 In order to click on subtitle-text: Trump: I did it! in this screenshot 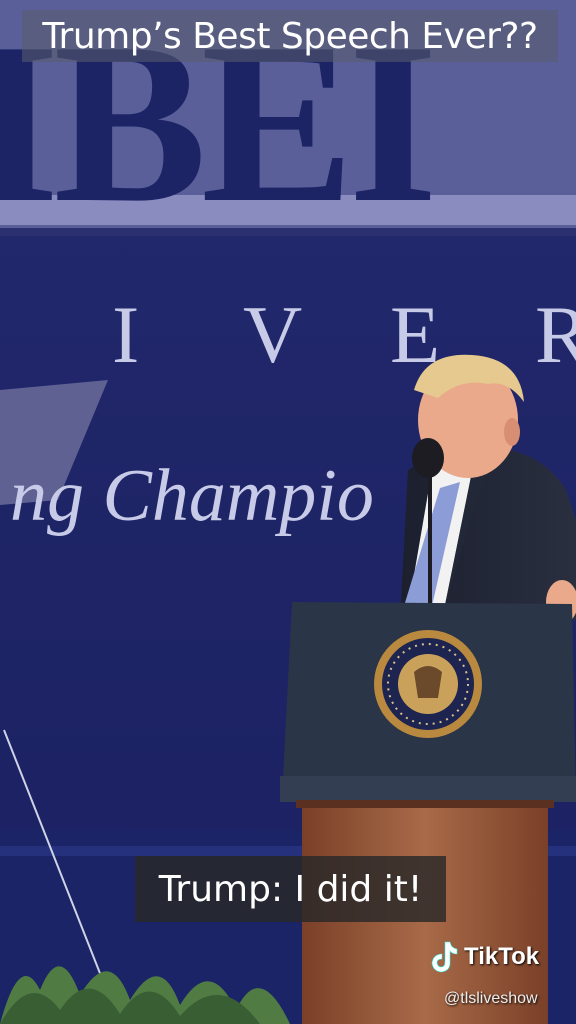, I will do `click(290, 889)`.